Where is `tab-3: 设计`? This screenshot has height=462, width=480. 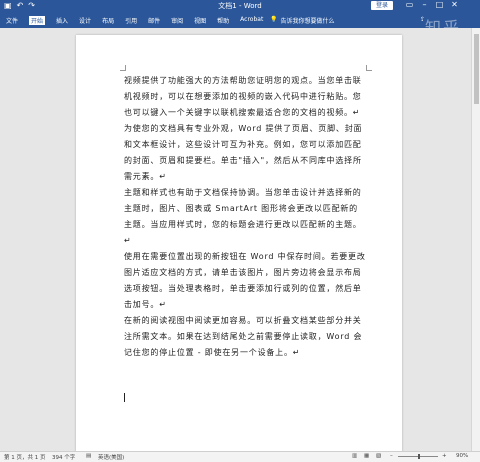 tab-3: 设计 is located at coordinates (85, 20).